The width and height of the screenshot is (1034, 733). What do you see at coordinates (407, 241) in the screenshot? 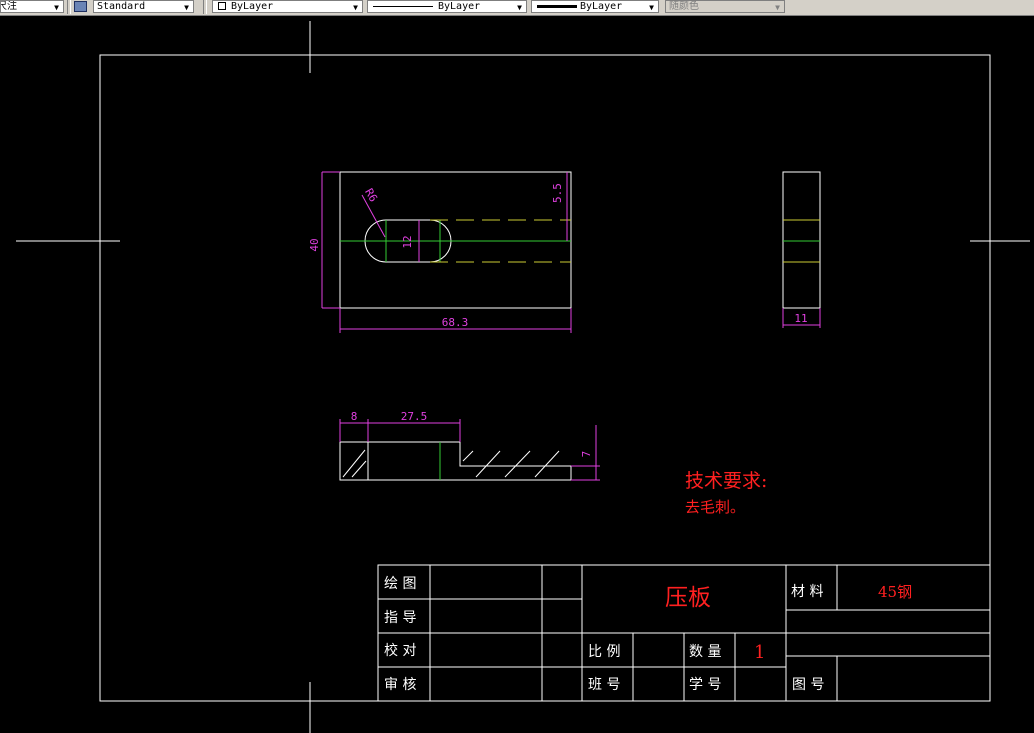
I see `dim-text-slot: 12` at bounding box center [407, 241].